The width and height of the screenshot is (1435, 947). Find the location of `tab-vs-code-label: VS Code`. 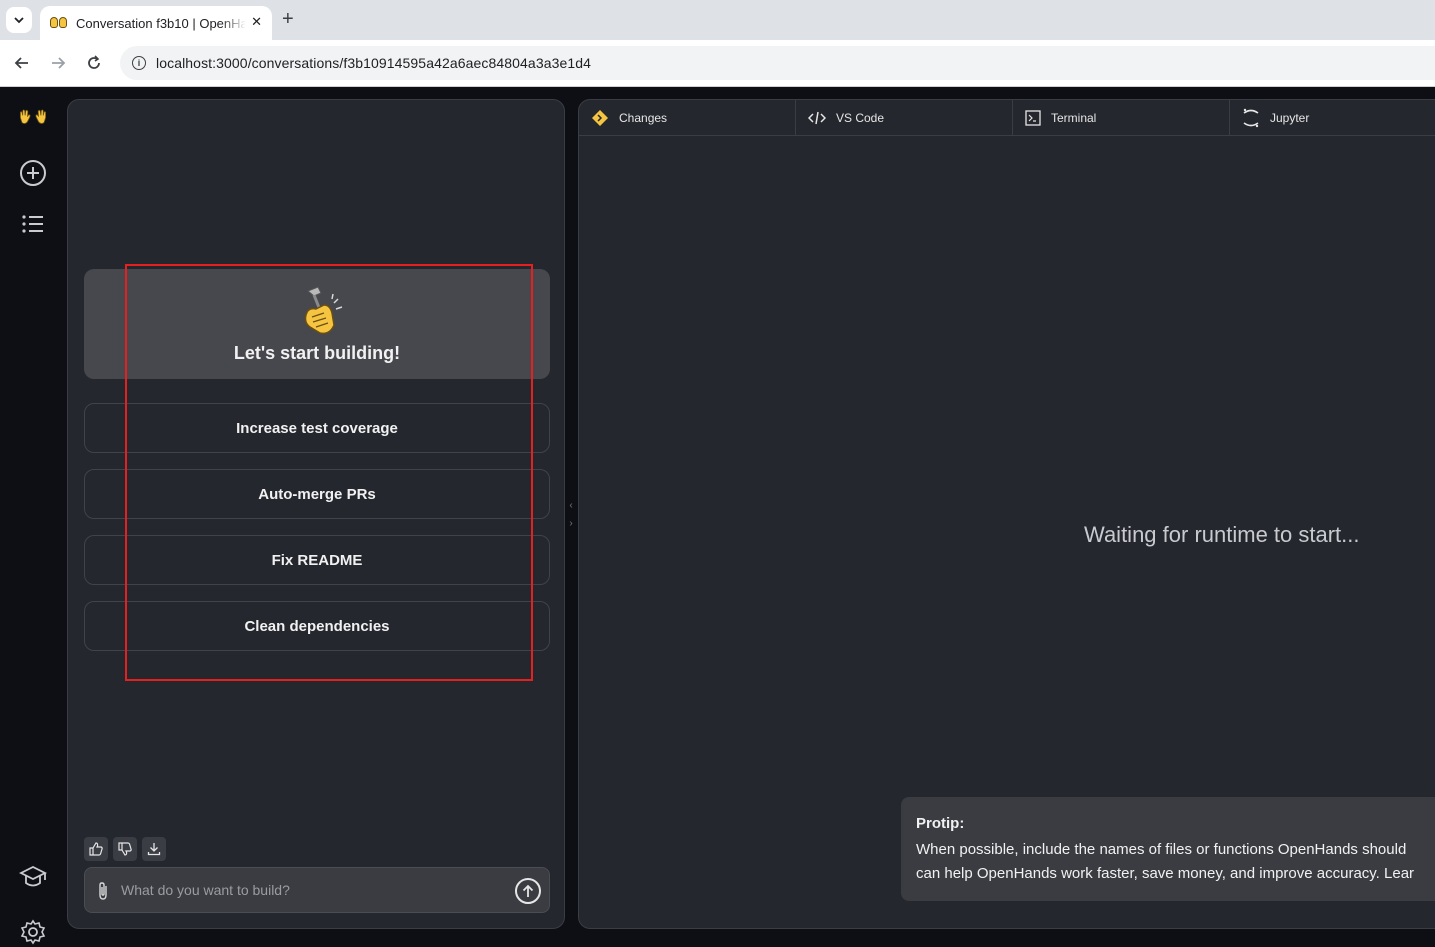

tab-vs-code-label: VS Code is located at coordinates (860, 118).